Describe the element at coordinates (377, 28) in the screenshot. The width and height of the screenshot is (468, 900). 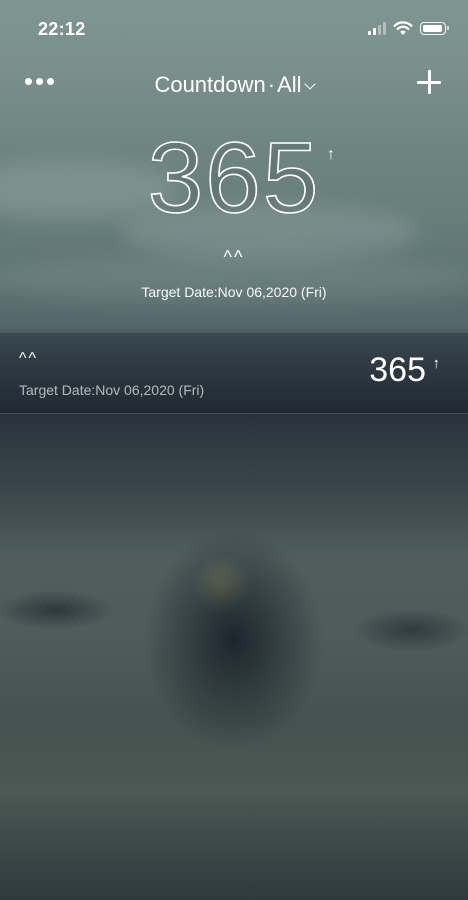
I see `cellular-signal-icon` at that location.